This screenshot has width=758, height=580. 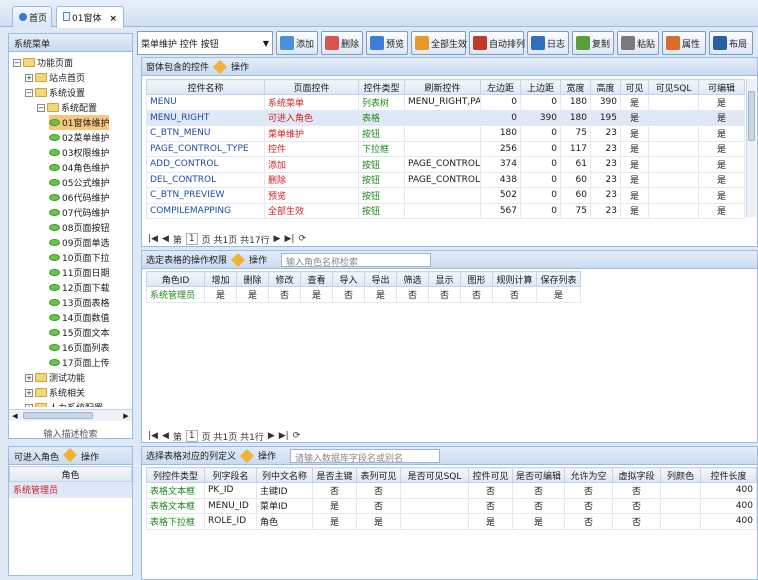 I want to click on tree-node: 16页面列表, so click(x=79, y=347).